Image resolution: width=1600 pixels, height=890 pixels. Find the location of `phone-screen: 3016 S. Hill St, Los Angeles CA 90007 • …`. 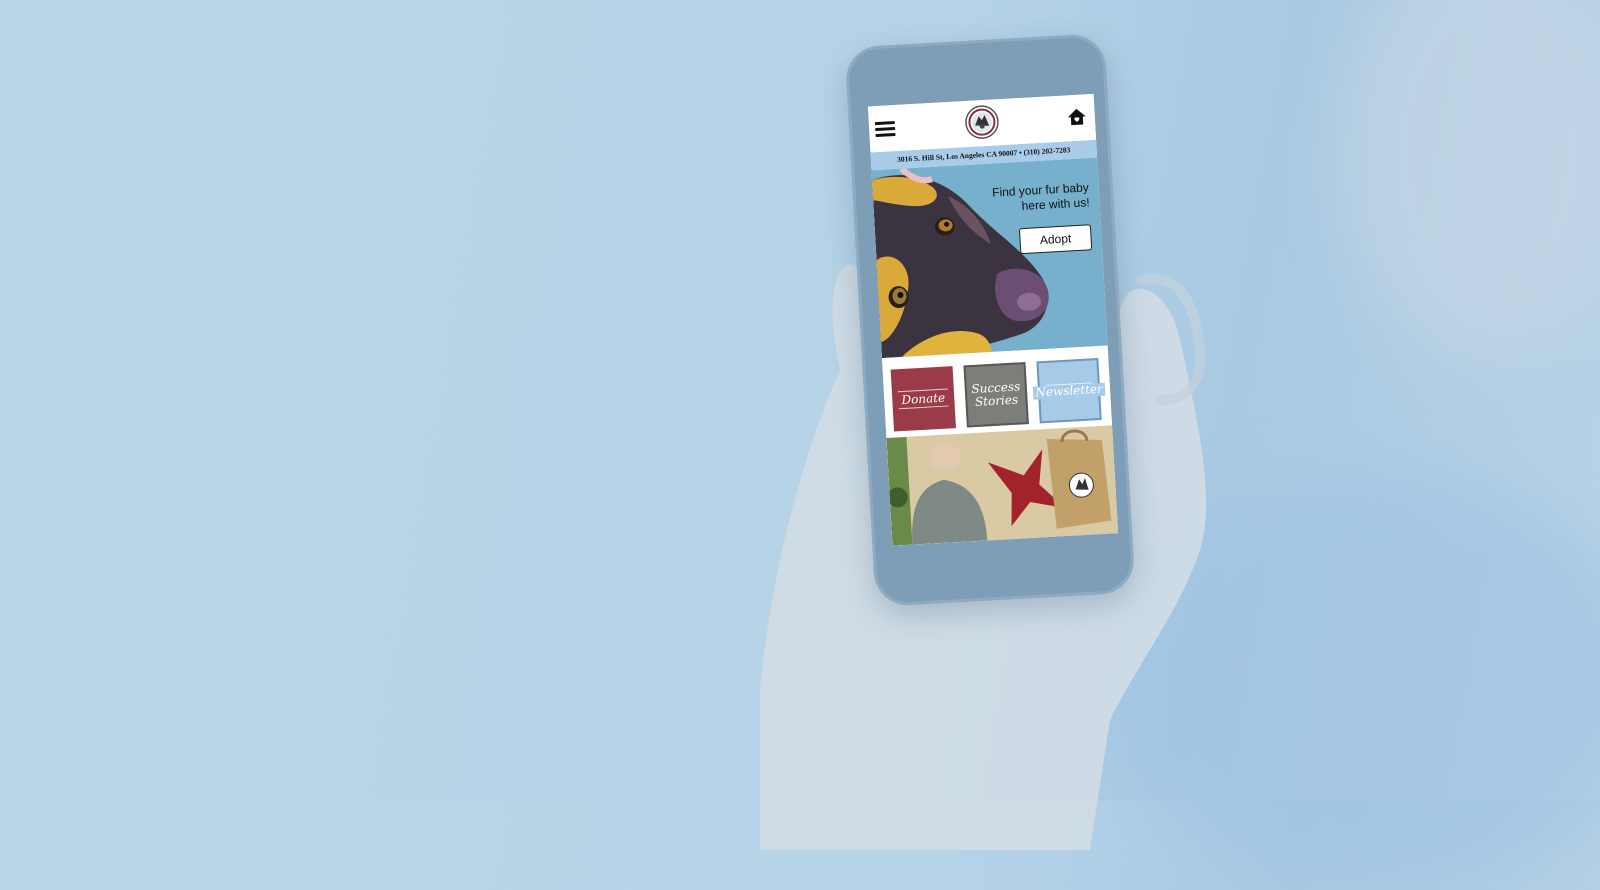

phone-screen: 3016 S. Hill St, Los Angeles CA 90007 • … is located at coordinates (993, 319).